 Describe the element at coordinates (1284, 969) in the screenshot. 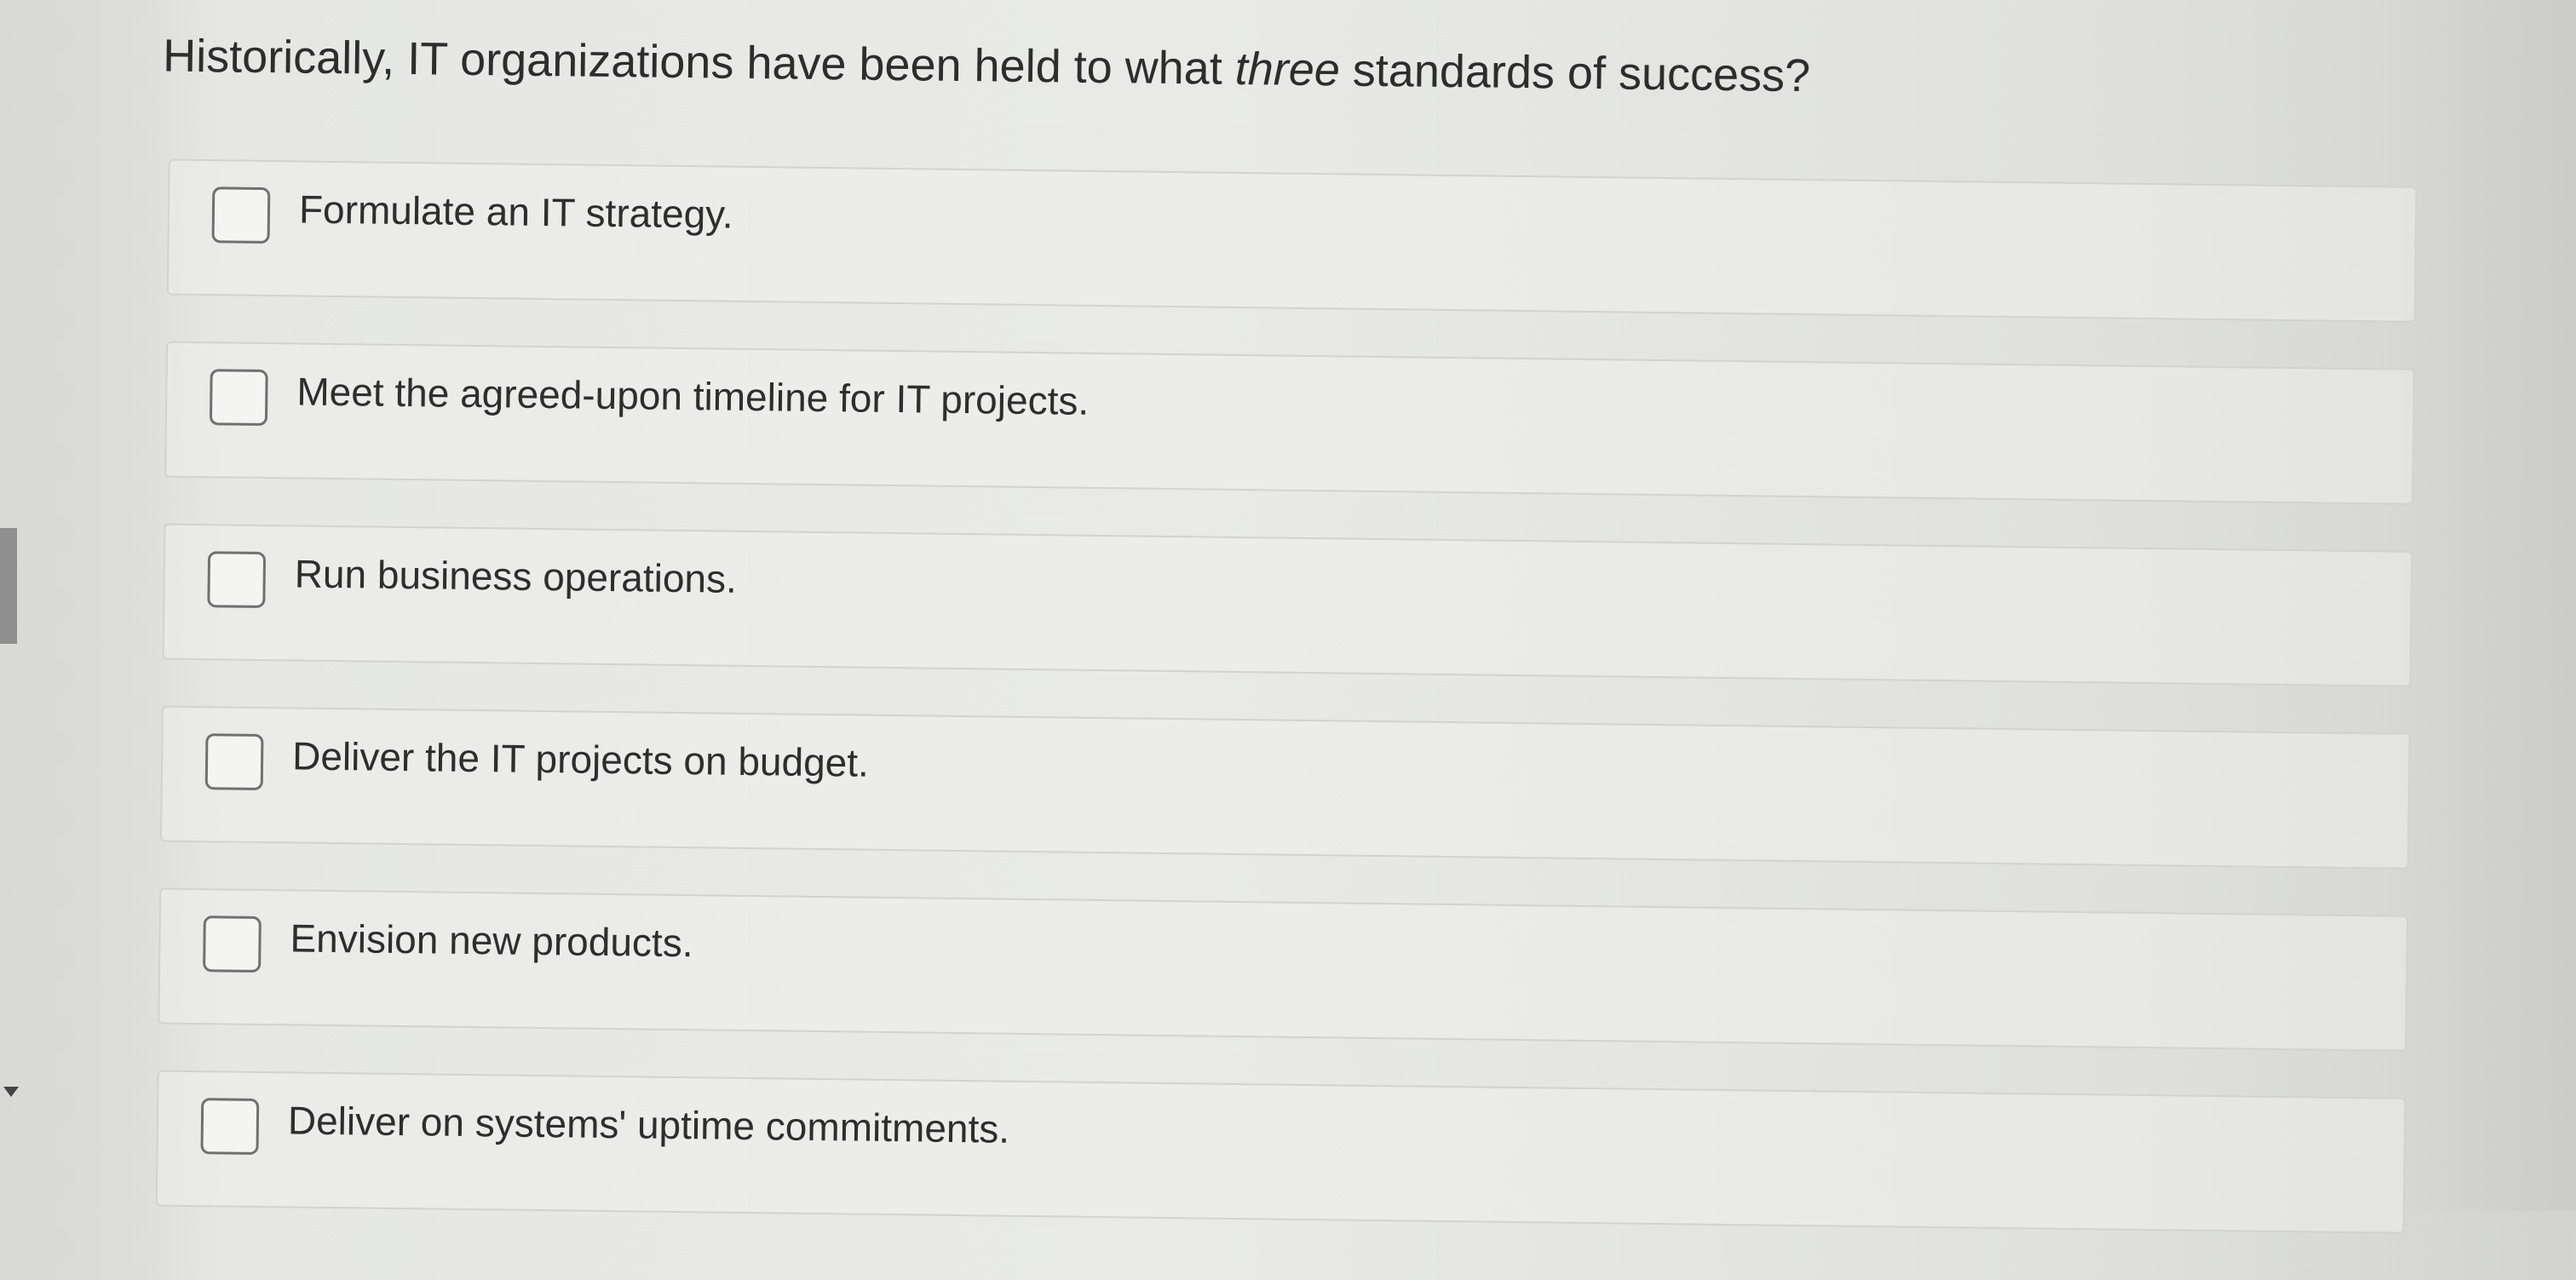

I see `answer-option: Envision new products.` at that location.